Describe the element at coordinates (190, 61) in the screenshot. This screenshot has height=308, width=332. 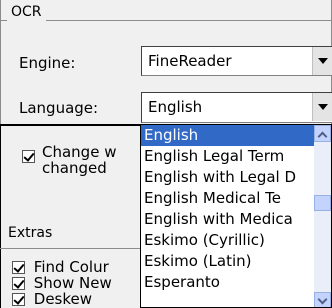
I see `engine-value: FineReader` at that location.